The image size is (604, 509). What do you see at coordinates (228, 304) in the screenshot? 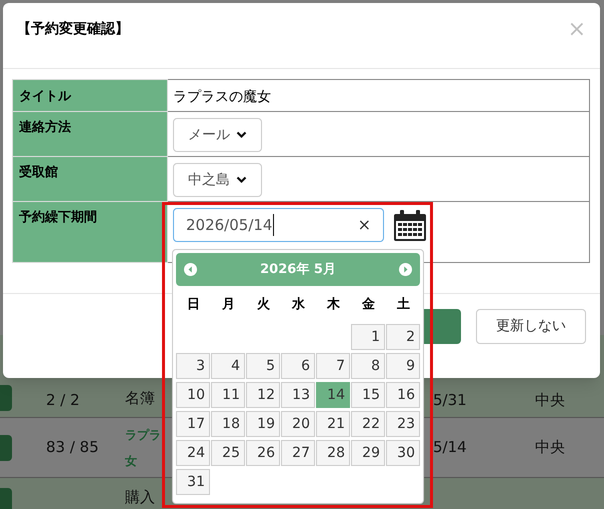
I see `weekday-label: 月` at bounding box center [228, 304].